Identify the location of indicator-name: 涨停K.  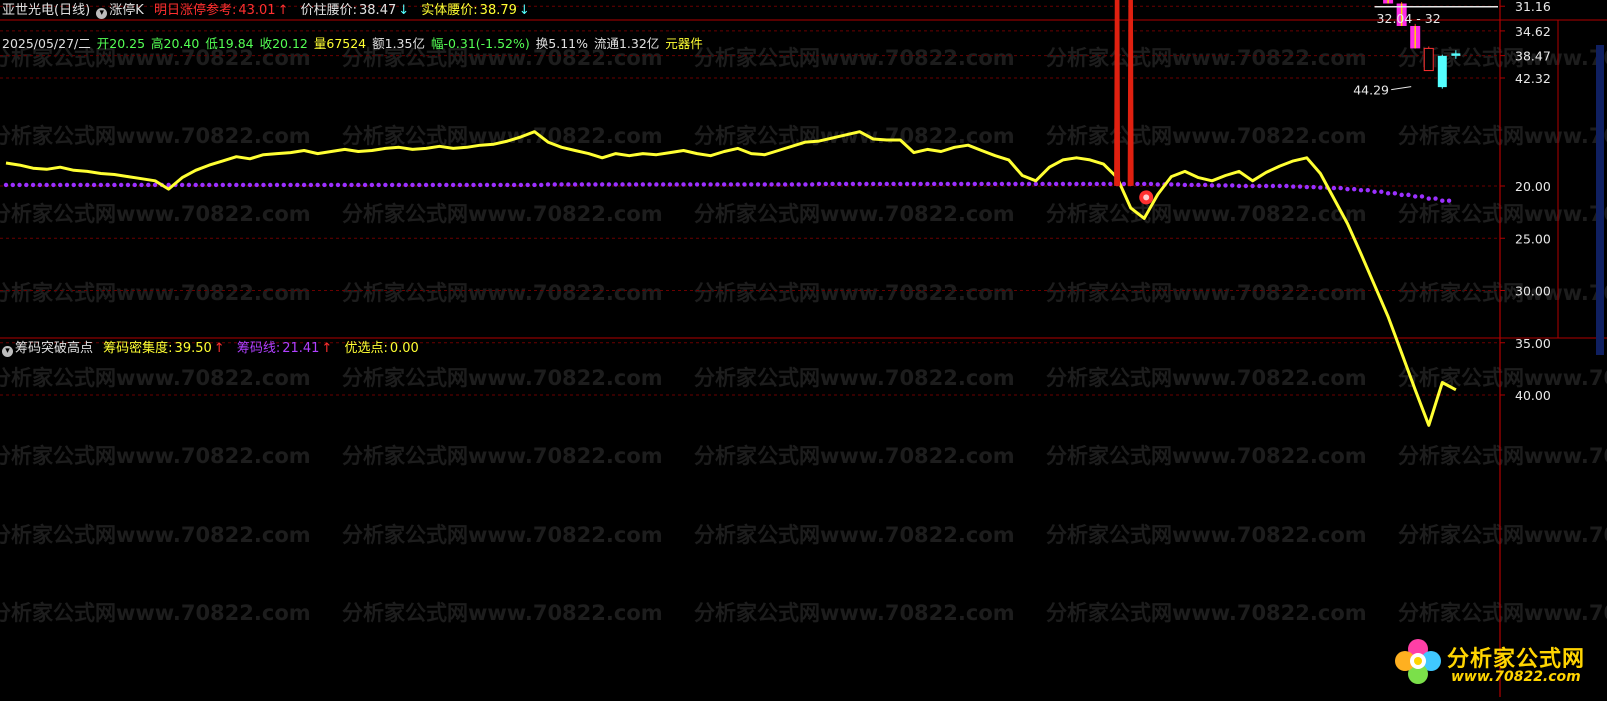
(126, 10).